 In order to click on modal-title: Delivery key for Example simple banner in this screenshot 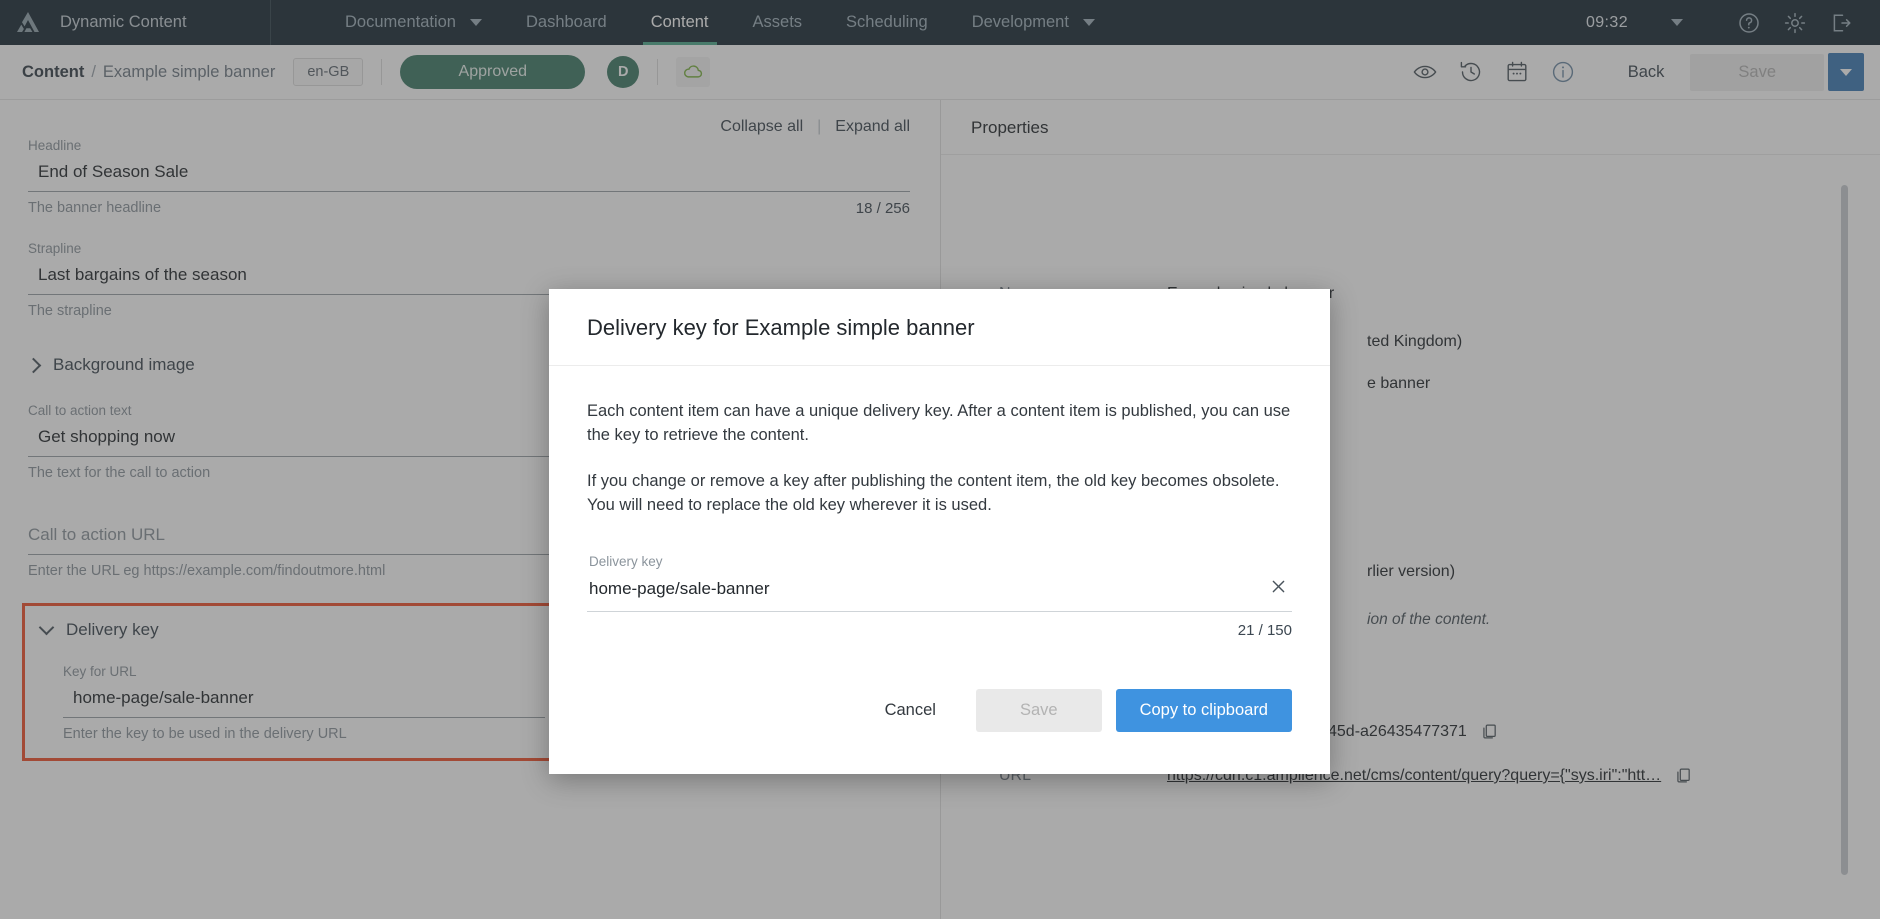, I will do `click(781, 327)`.